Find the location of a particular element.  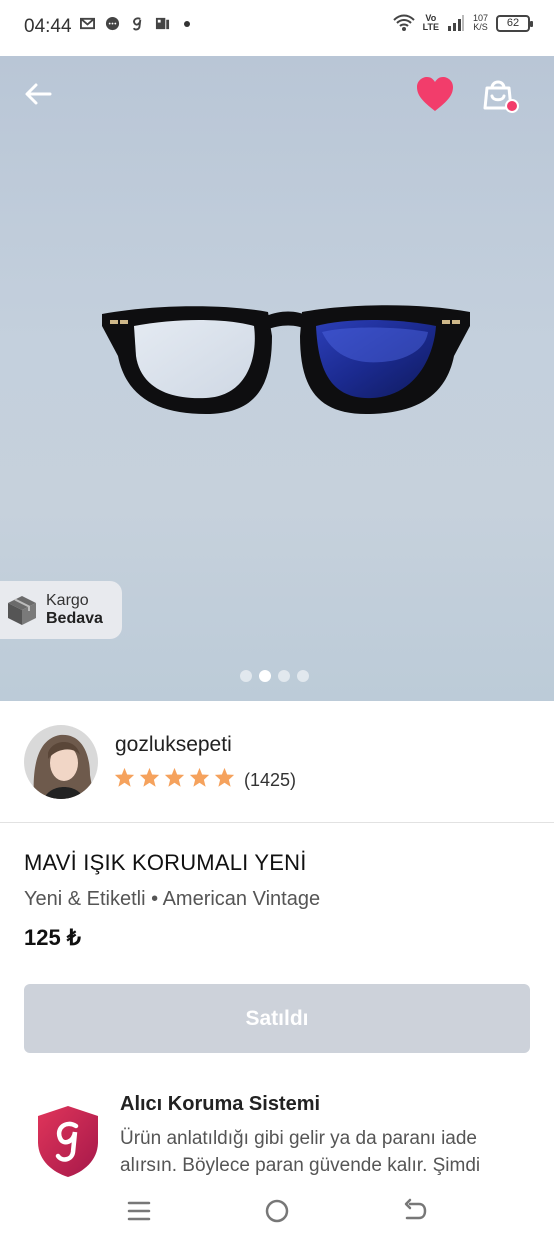

carousel-dot-active is located at coordinates (265, 676).